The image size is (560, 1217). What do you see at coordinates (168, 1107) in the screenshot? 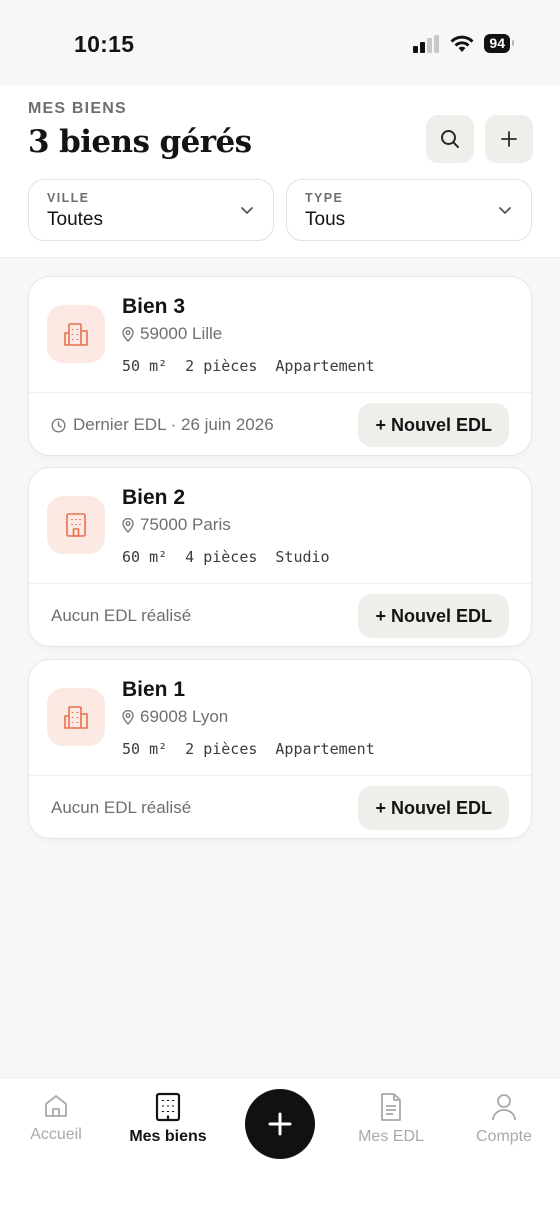
I see `building-icon` at bounding box center [168, 1107].